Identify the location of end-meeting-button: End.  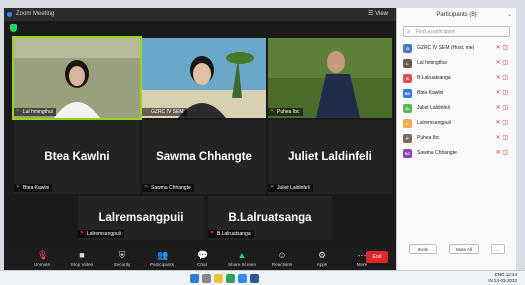
(377, 257).